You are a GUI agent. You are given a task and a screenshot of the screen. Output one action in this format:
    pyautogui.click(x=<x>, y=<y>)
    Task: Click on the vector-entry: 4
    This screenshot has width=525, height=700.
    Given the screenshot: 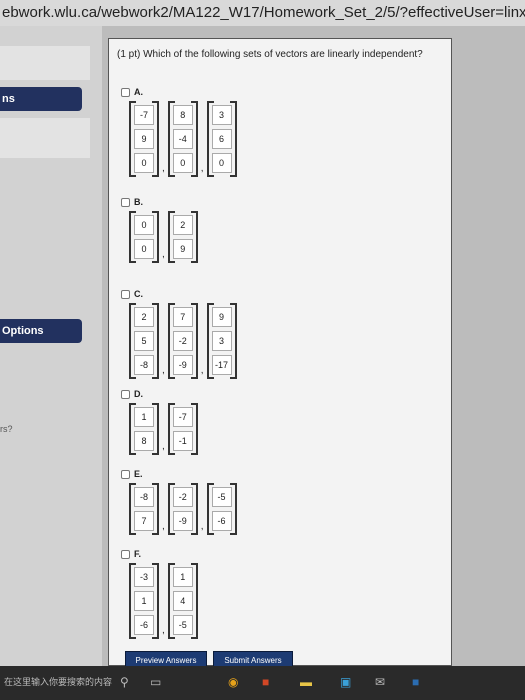 What is the action you would take?
    pyautogui.click(x=182, y=601)
    